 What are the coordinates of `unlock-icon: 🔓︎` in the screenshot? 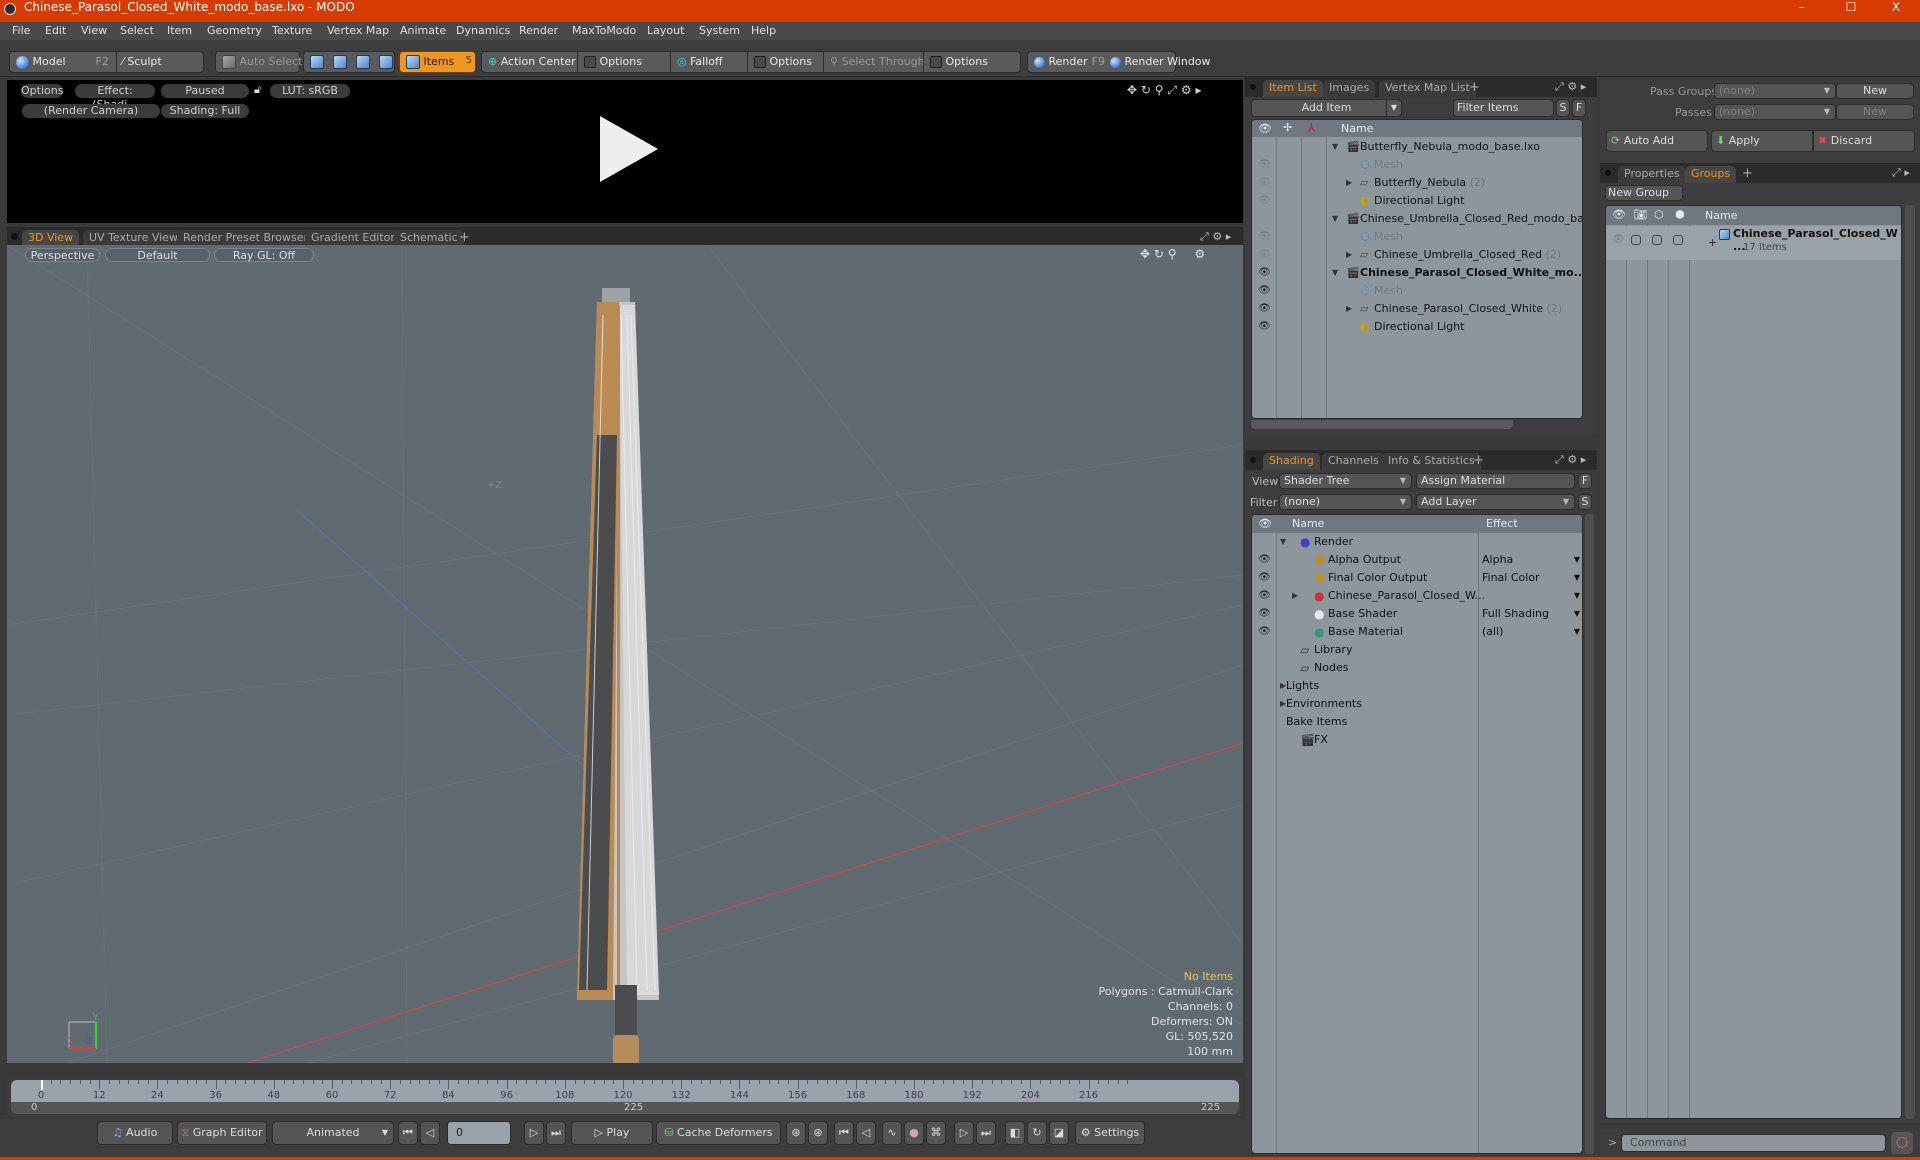 It's located at (257, 90).